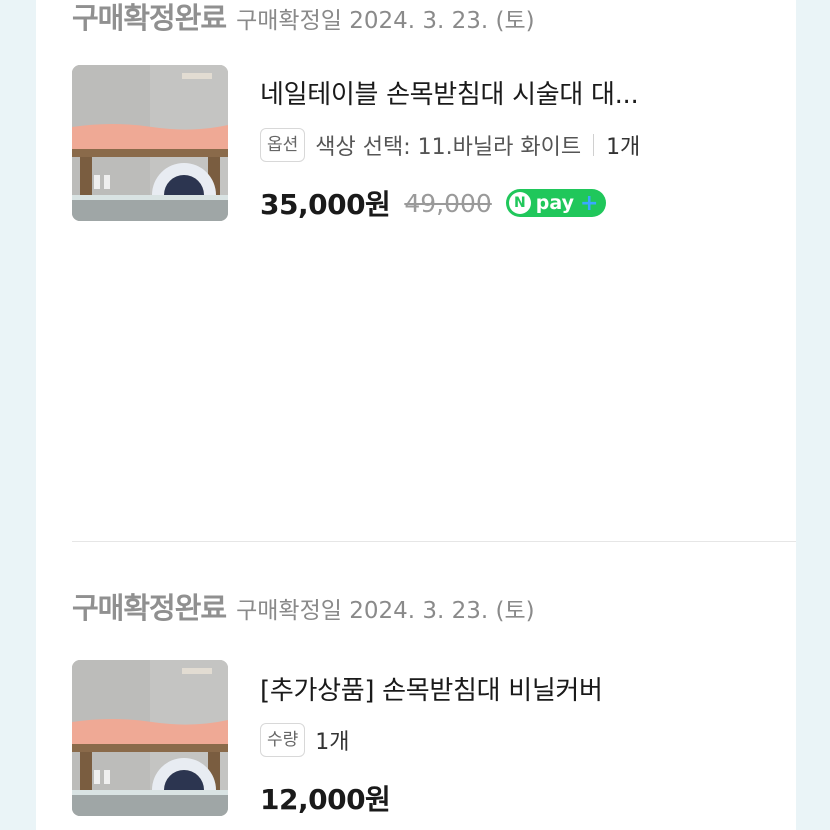  I want to click on sale-price: 12,000원, so click(325, 799).